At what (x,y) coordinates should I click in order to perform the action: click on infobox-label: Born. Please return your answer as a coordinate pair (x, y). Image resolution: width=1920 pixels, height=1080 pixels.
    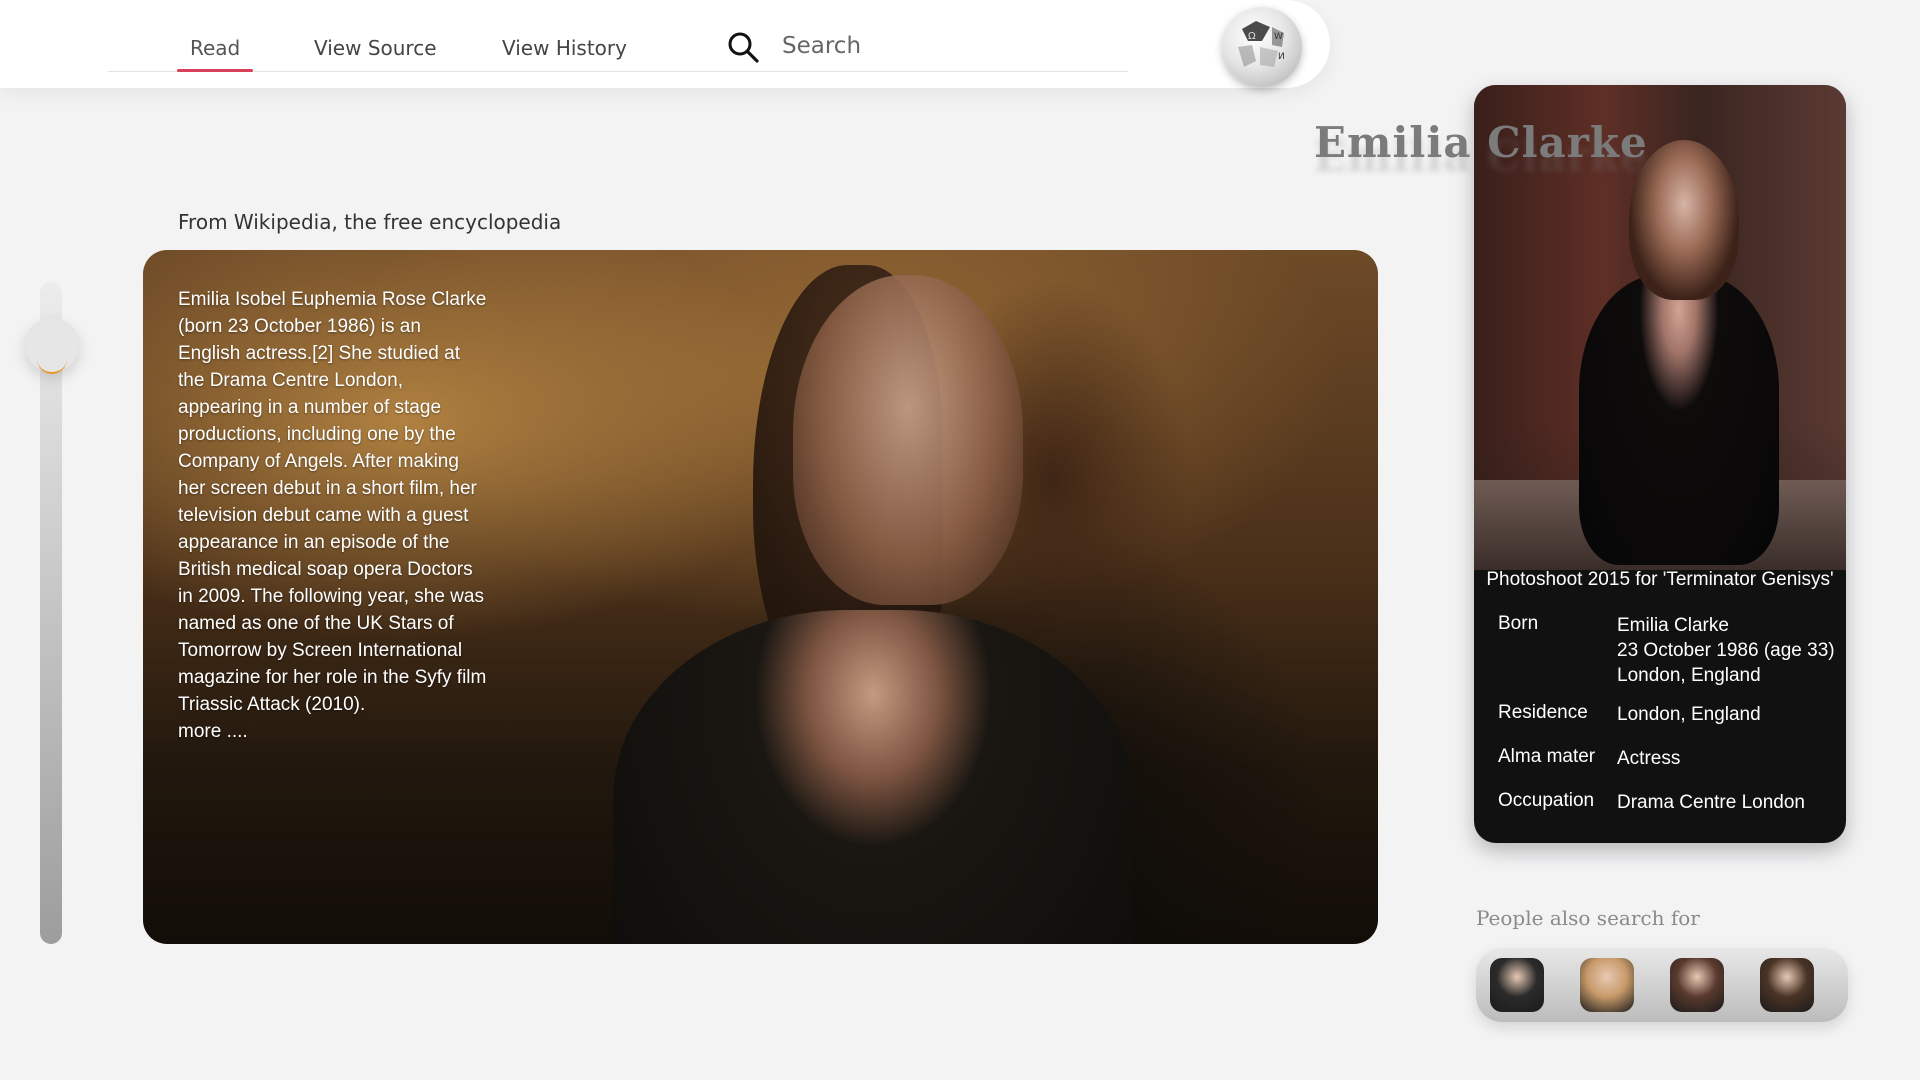
    Looking at the image, I should click on (1518, 623).